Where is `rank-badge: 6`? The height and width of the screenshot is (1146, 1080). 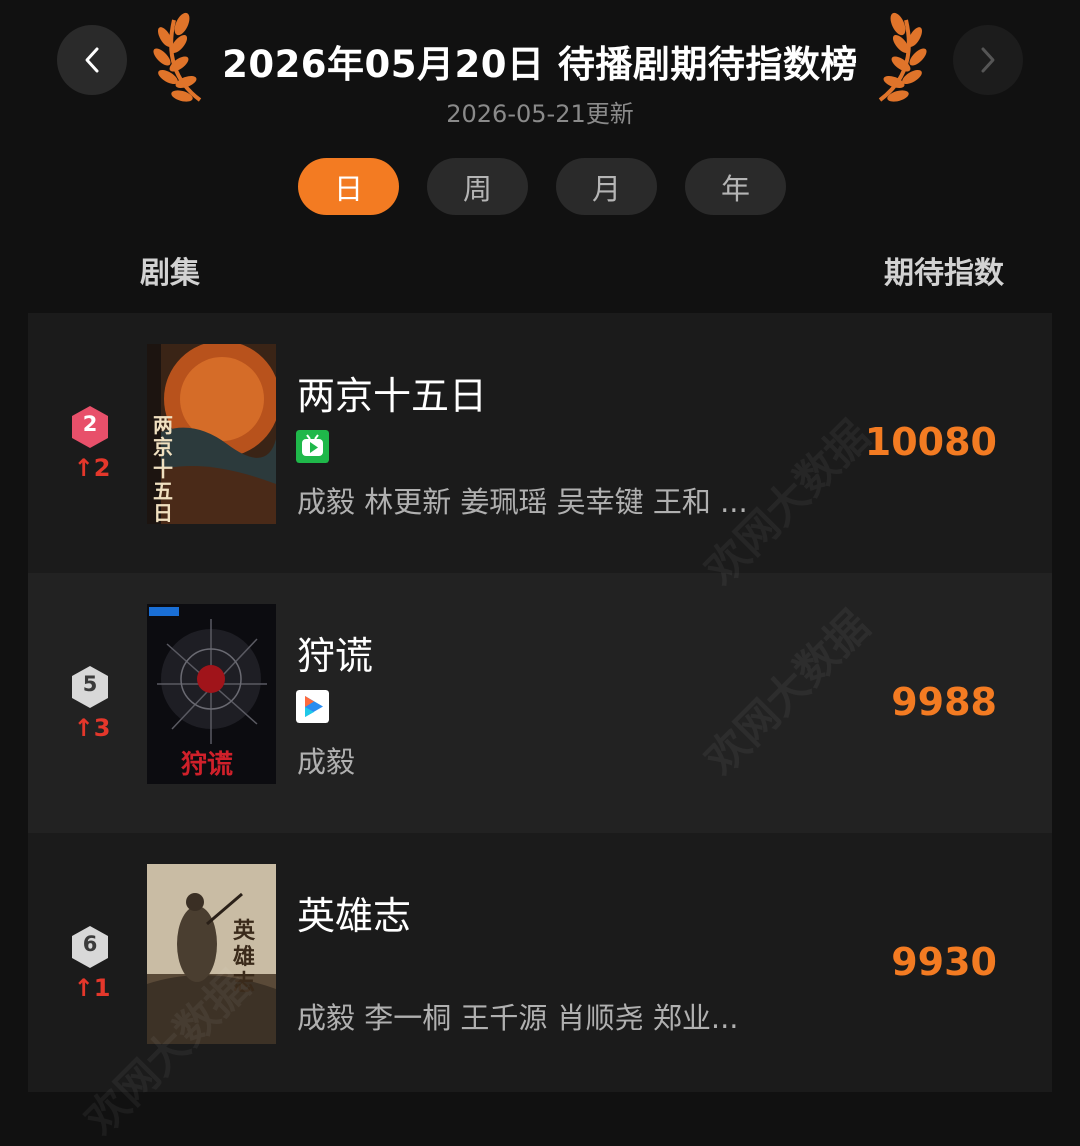
rank-badge: 6 is located at coordinates (90, 947).